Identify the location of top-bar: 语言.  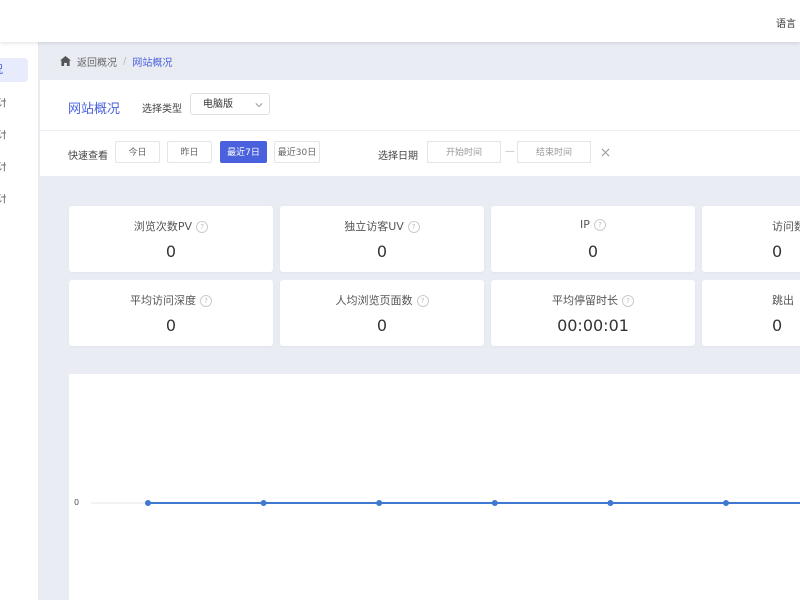
(400, 21).